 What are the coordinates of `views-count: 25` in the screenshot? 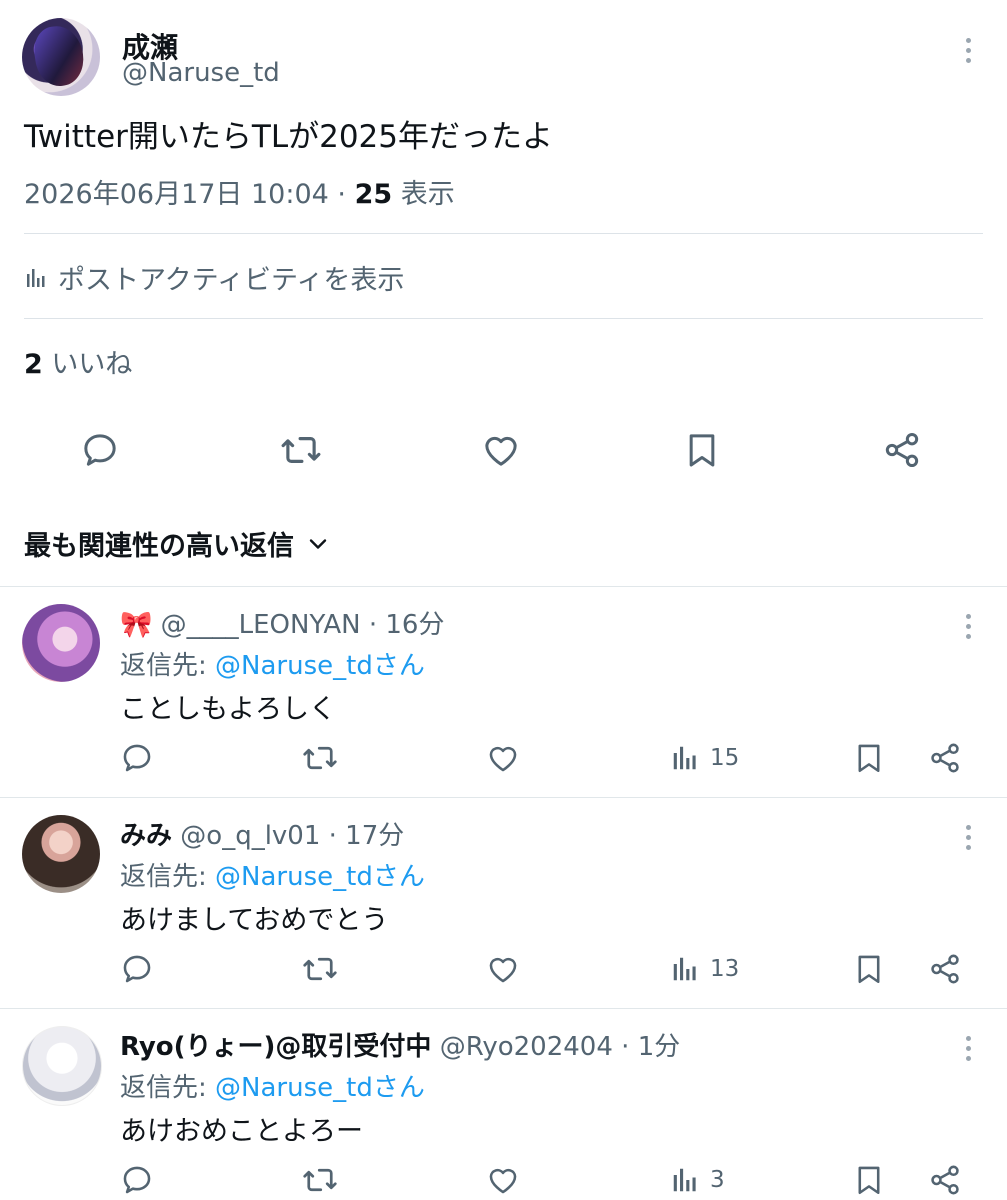 It's located at (373, 194).